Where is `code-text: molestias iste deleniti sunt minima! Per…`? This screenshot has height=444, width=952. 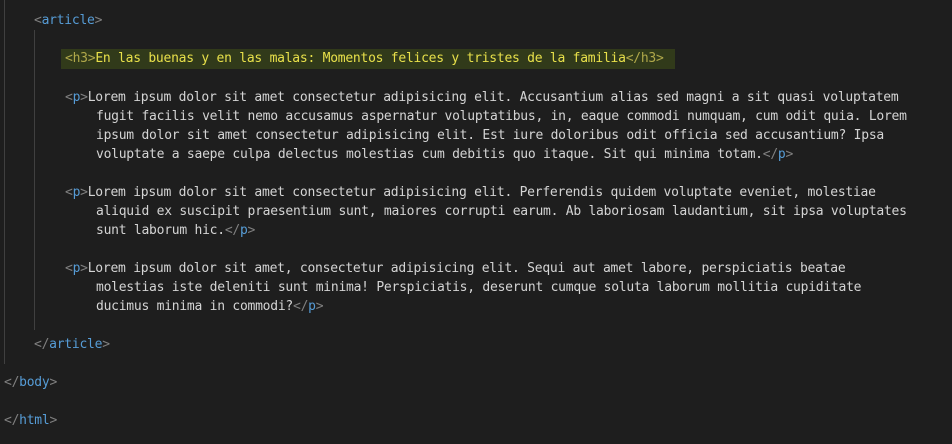
code-text: molestias iste deleniti sunt minima! Per… is located at coordinates (479, 287).